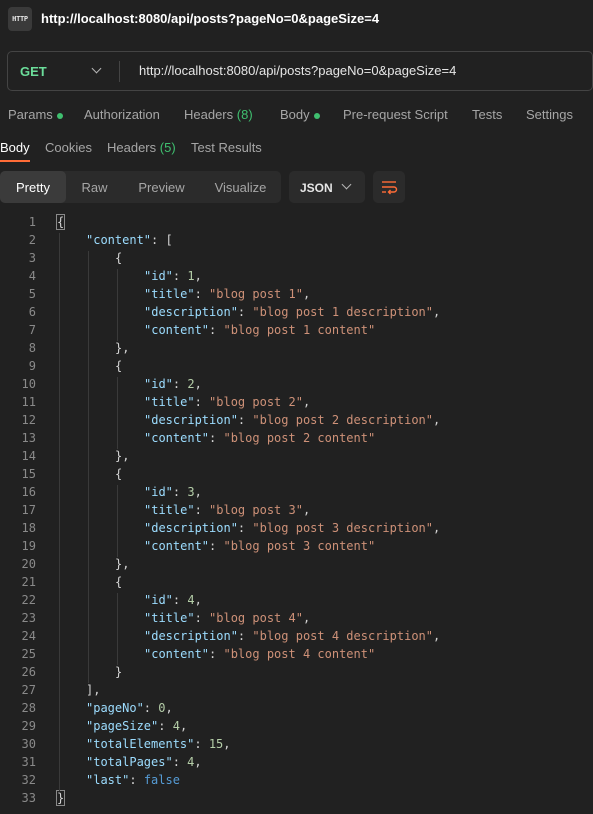  I want to click on tab-authorization: Authorization, so click(122, 114).